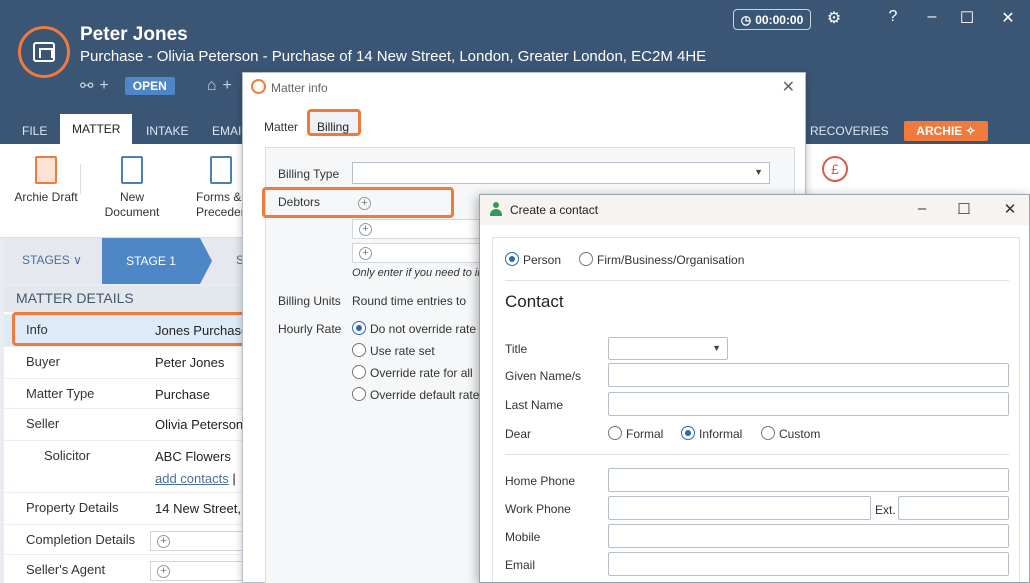  I want to click on tab-matter-info-billing: Billing, so click(333, 127).